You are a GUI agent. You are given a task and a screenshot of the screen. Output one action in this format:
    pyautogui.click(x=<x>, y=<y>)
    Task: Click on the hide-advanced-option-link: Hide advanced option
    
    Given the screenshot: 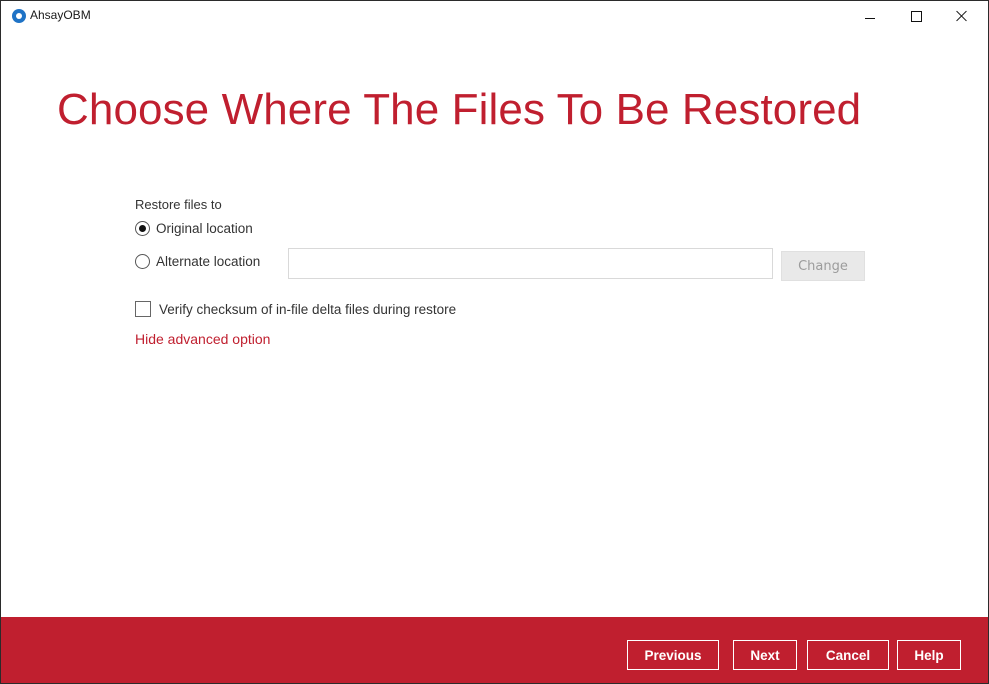 What is the action you would take?
    pyautogui.click(x=202, y=339)
    